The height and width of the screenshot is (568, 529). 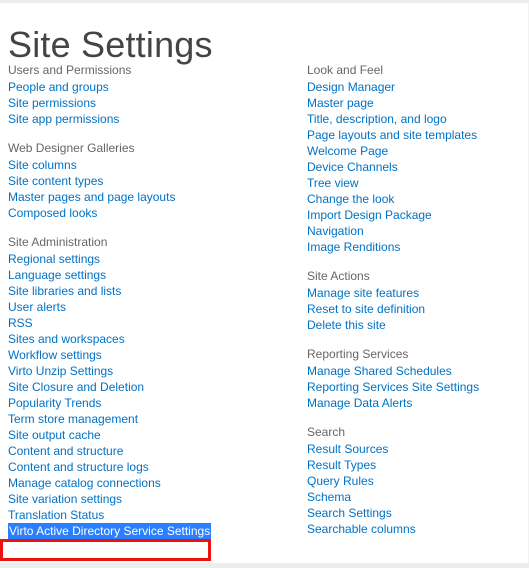 What do you see at coordinates (338, 276) in the screenshot?
I see `group-heading-site-actions: Site Actions` at bounding box center [338, 276].